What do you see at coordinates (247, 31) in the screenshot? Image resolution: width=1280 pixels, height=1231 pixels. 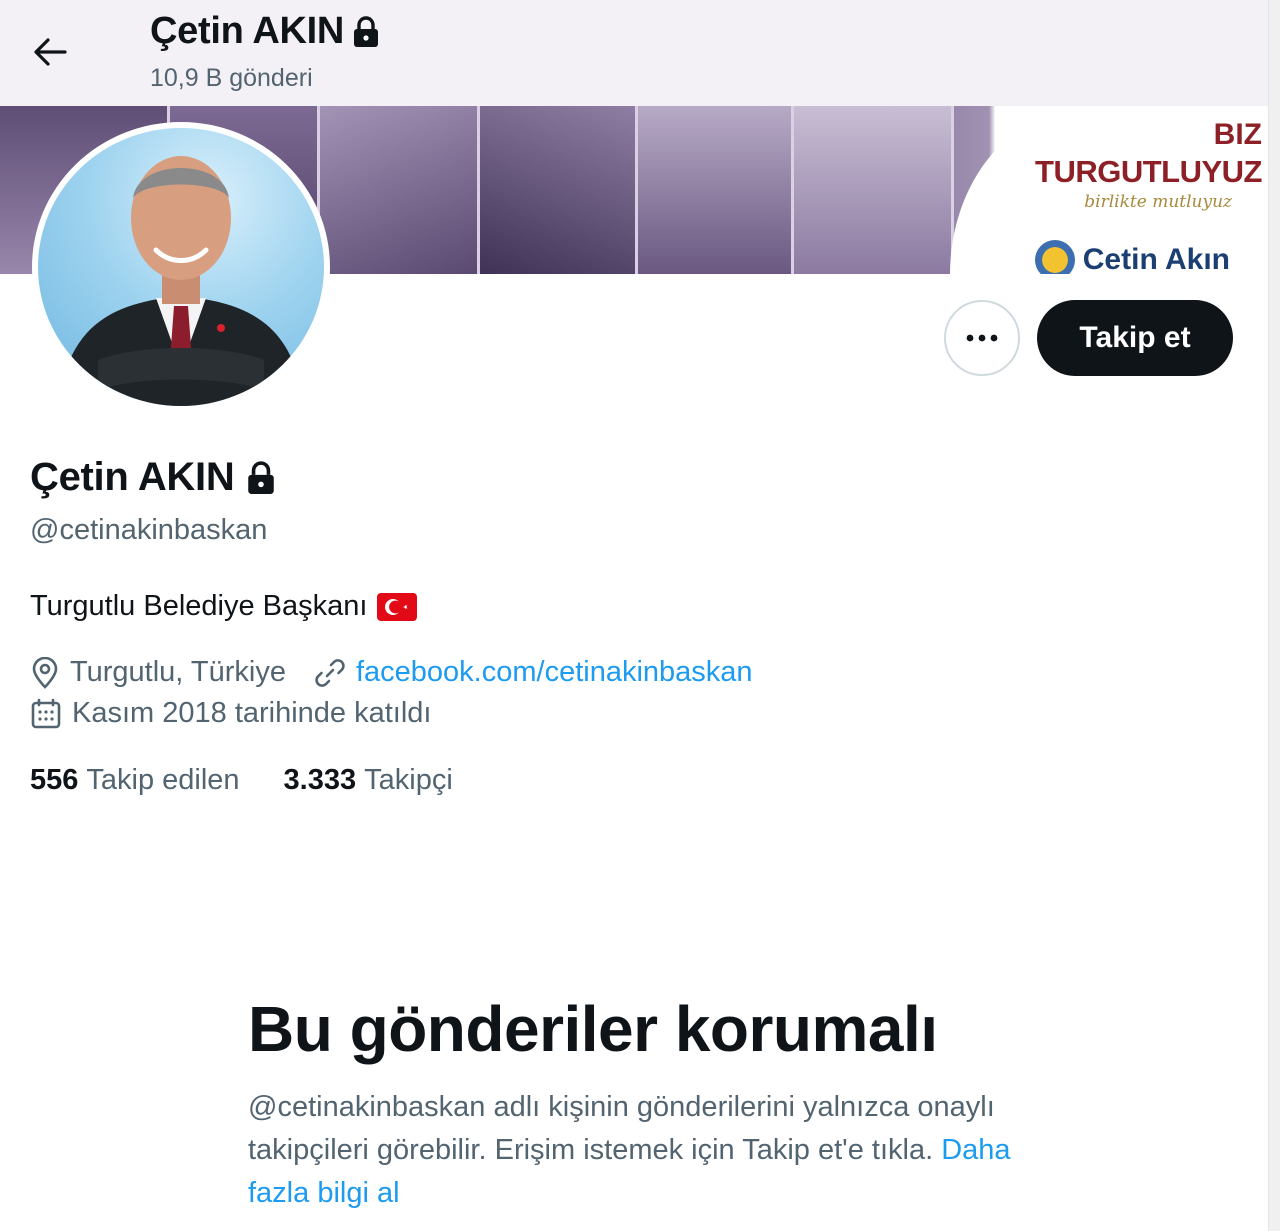 I see `header-name-text: Çetin AKIN` at bounding box center [247, 31].